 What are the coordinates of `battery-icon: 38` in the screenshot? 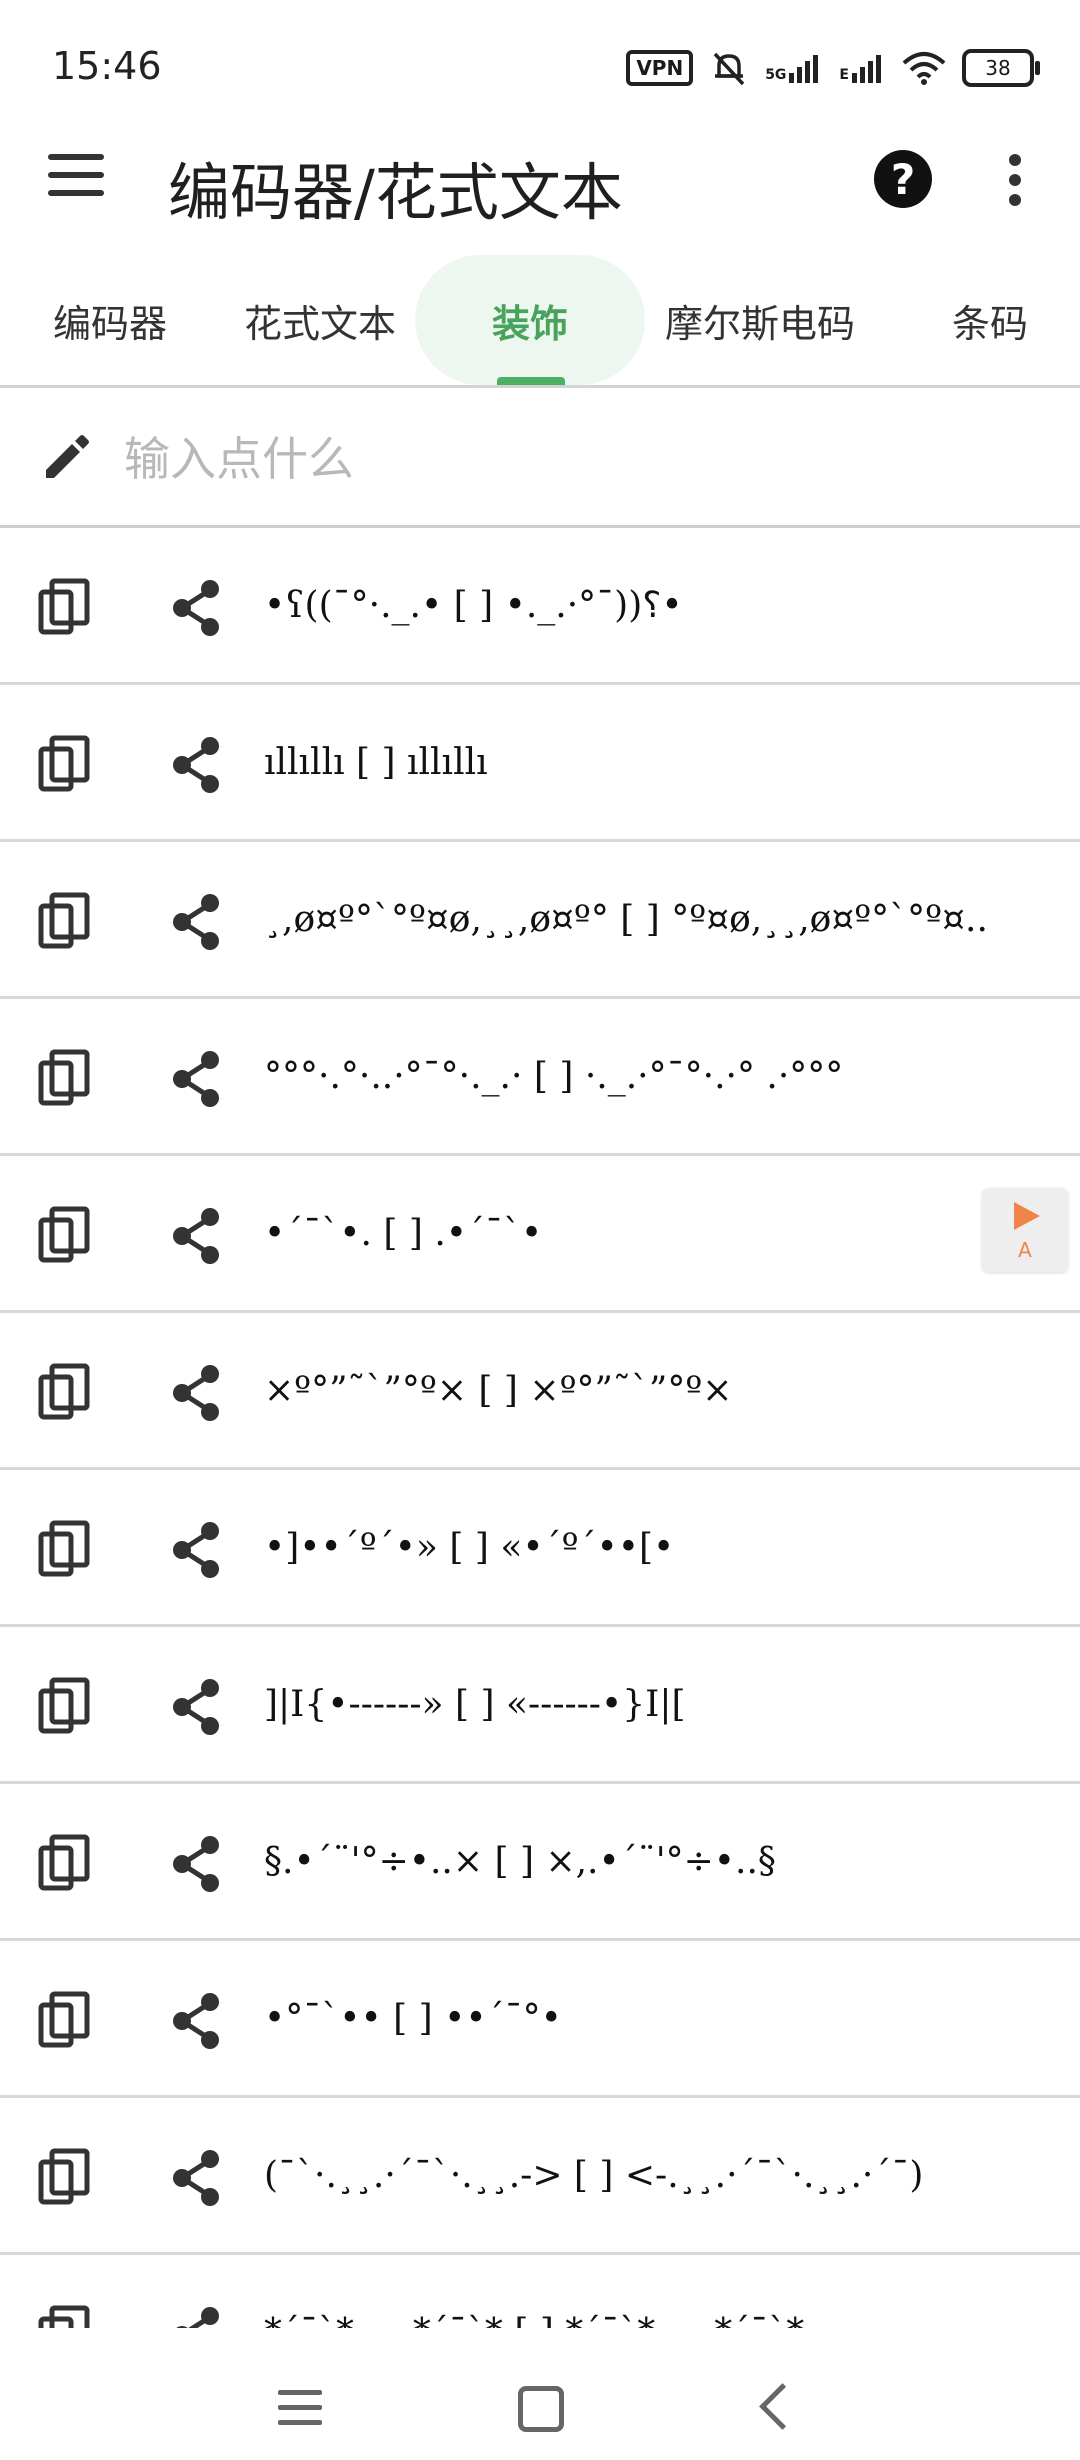 It's located at (1001, 68).